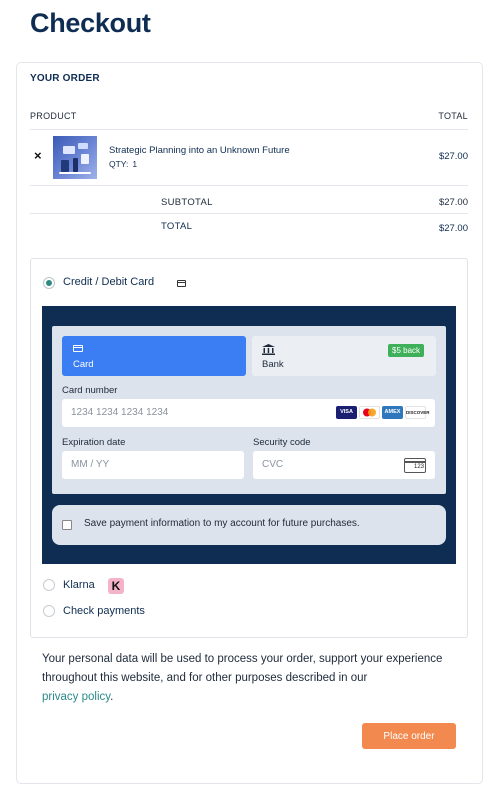 This screenshot has height=800, width=500. What do you see at coordinates (65, 78) in the screenshot?
I see `order-heading: YOUR ORDER` at bounding box center [65, 78].